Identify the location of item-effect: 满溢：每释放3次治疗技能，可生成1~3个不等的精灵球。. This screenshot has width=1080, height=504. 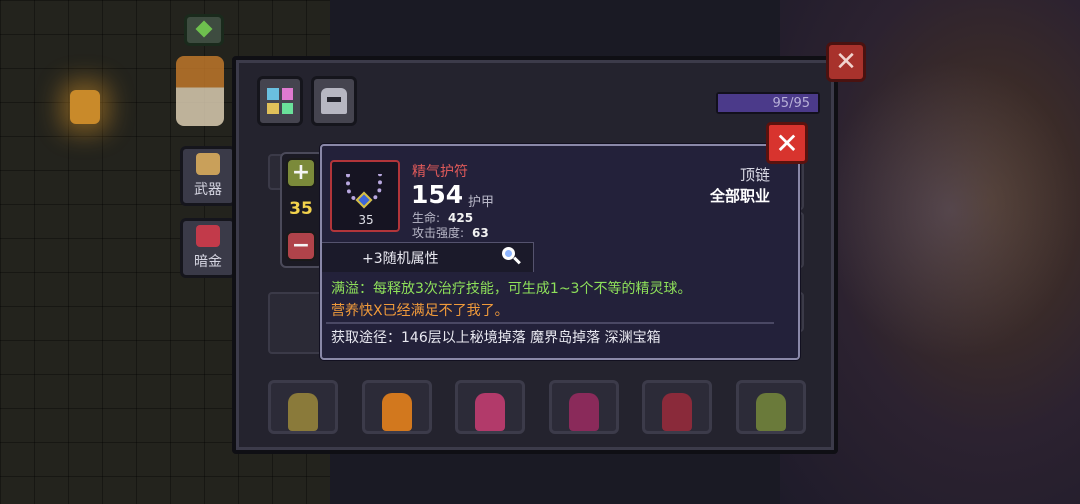
(511, 289).